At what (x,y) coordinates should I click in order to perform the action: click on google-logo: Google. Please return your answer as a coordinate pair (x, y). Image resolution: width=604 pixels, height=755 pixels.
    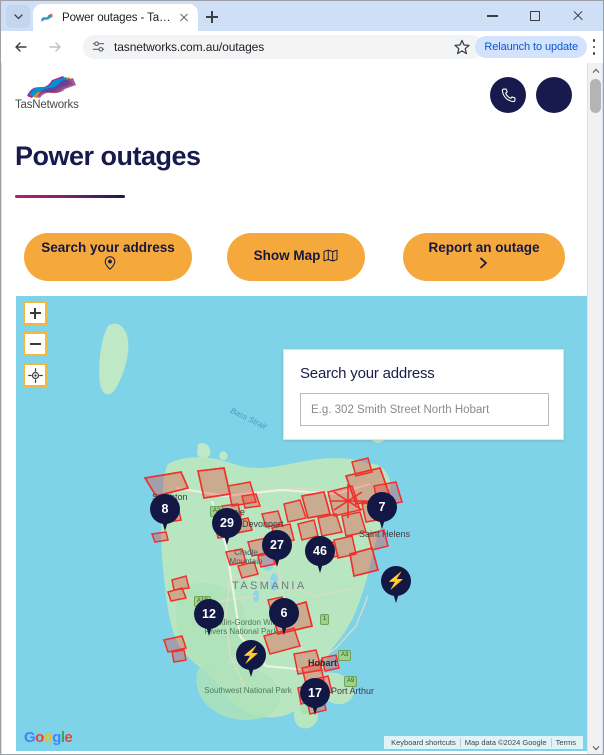
    Looking at the image, I should click on (48, 737).